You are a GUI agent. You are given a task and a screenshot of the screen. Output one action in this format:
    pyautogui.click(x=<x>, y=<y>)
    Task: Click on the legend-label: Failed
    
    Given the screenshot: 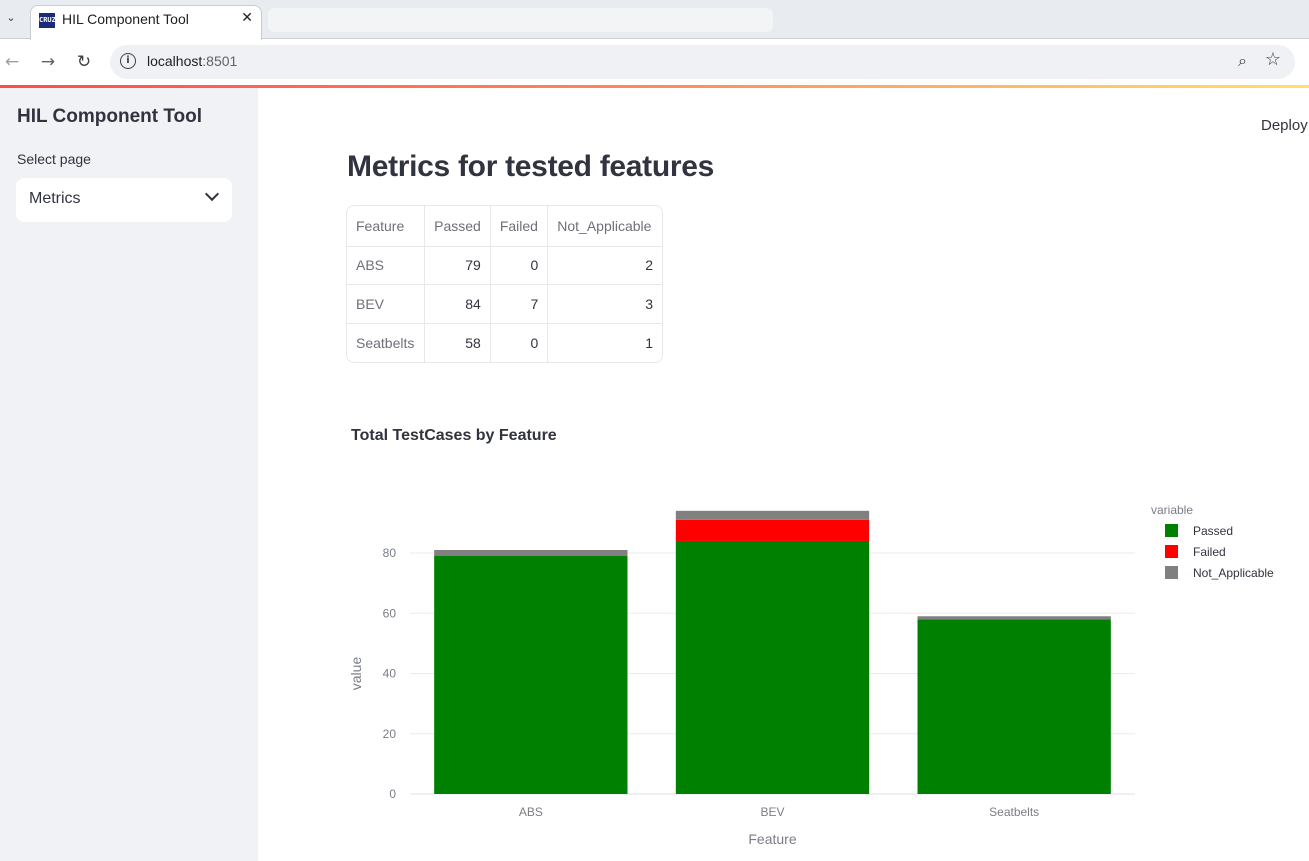 What is the action you would take?
    pyautogui.click(x=1209, y=552)
    